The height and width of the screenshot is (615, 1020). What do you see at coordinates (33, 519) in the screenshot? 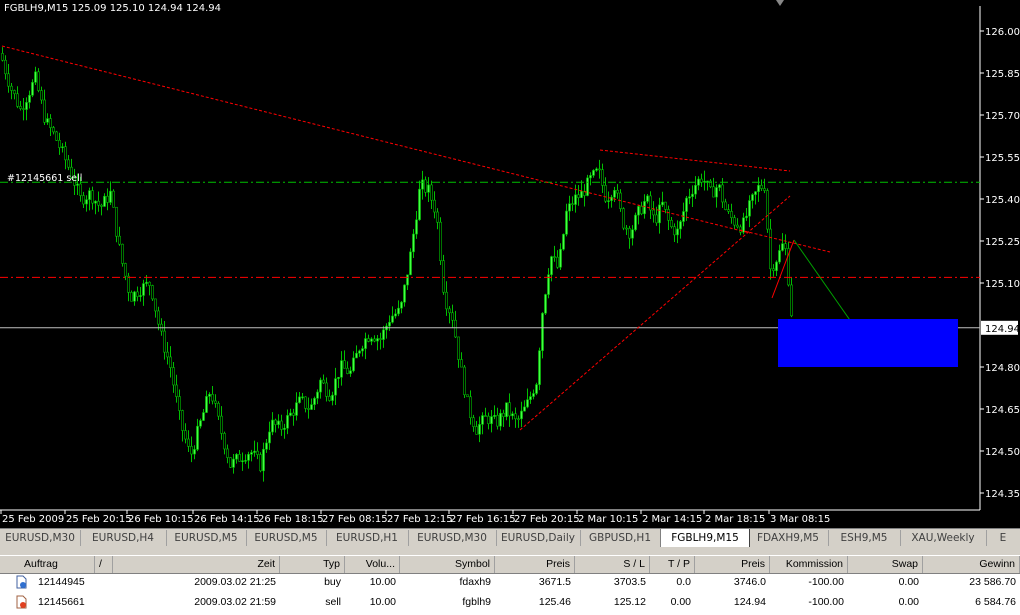
I see `time-tick-label: 25 Feb 2009` at bounding box center [33, 519].